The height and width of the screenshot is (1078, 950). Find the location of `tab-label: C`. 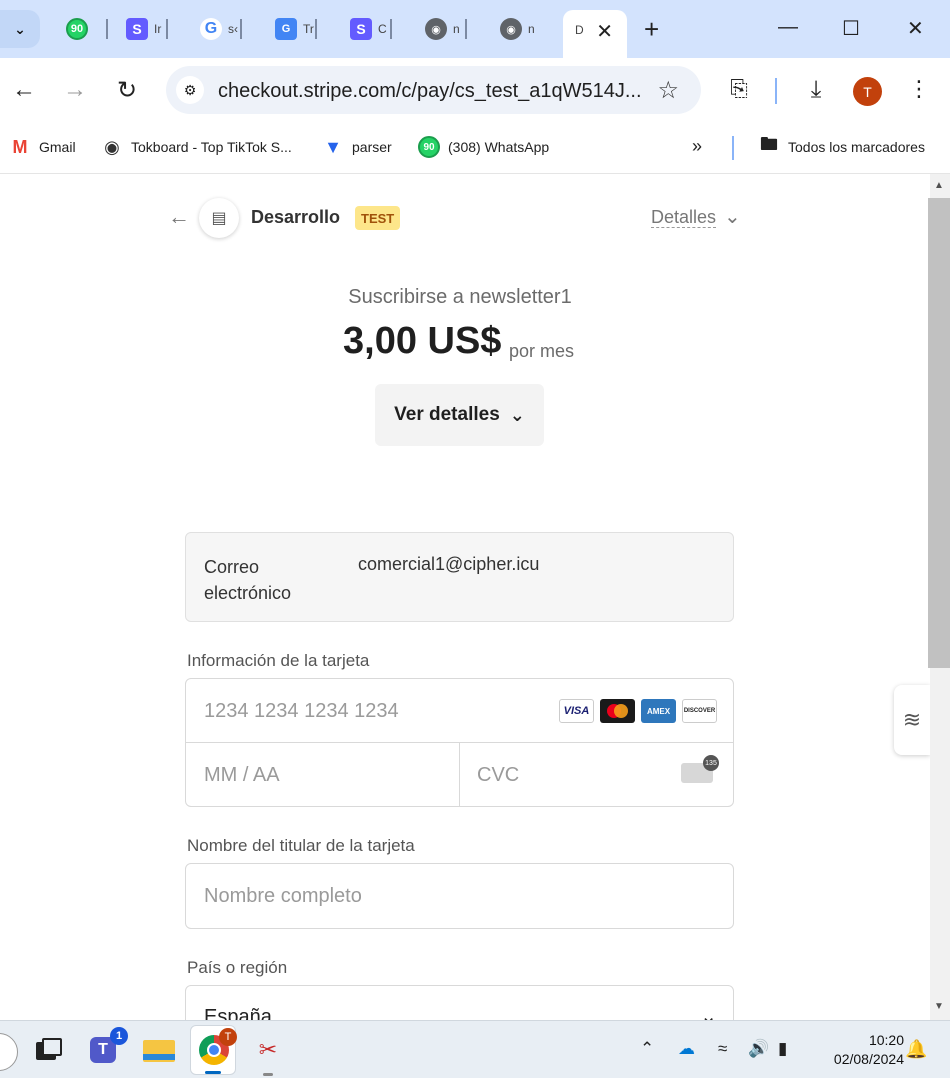

tab-label: C is located at coordinates (382, 29).